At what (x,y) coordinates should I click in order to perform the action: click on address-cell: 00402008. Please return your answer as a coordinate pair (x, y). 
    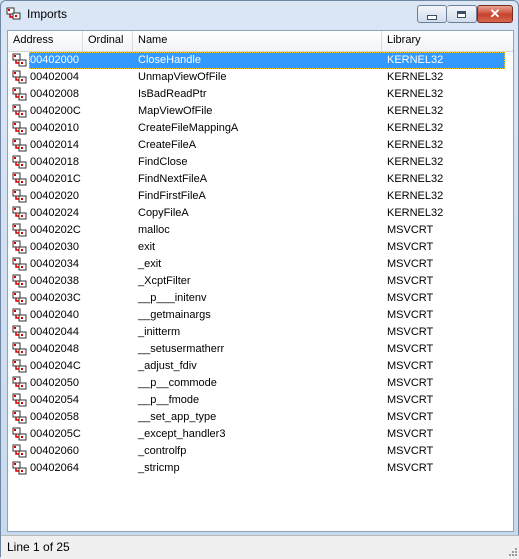
    Looking at the image, I should click on (54, 94).